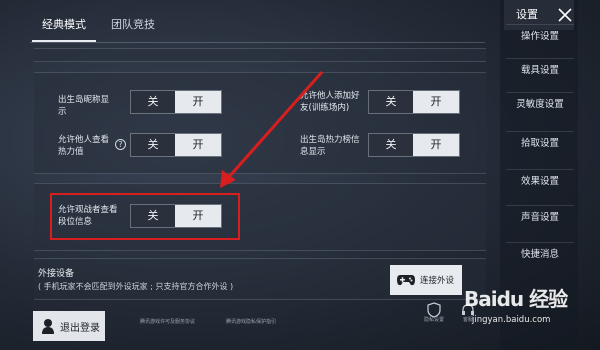 The width and height of the screenshot is (600, 350). Describe the element at coordinates (251, 321) in the screenshot. I see `policy-link-privacy: 腾讯游戏隐私保护指引` at that location.